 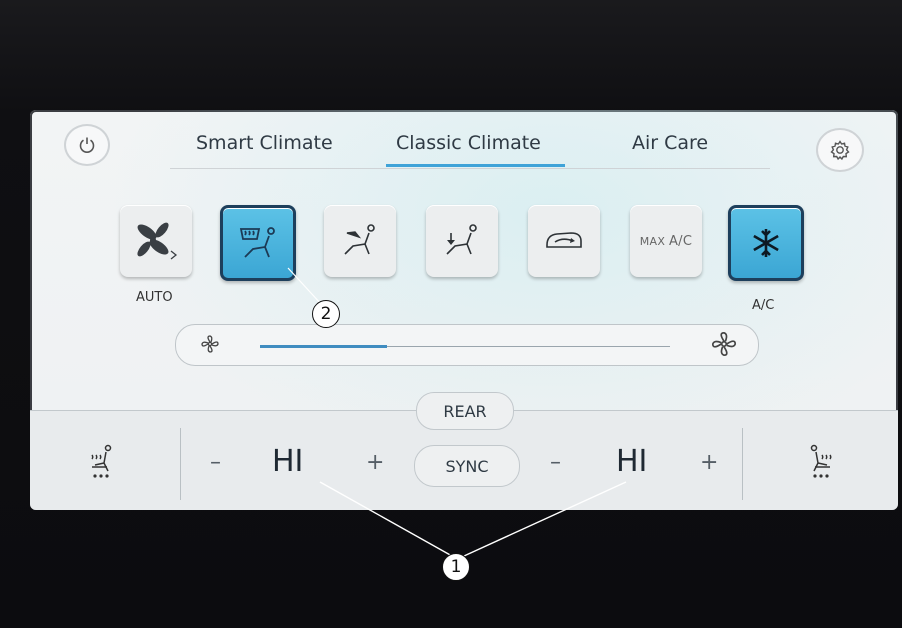 I want to click on fan-large-icon, so click(x=724, y=344).